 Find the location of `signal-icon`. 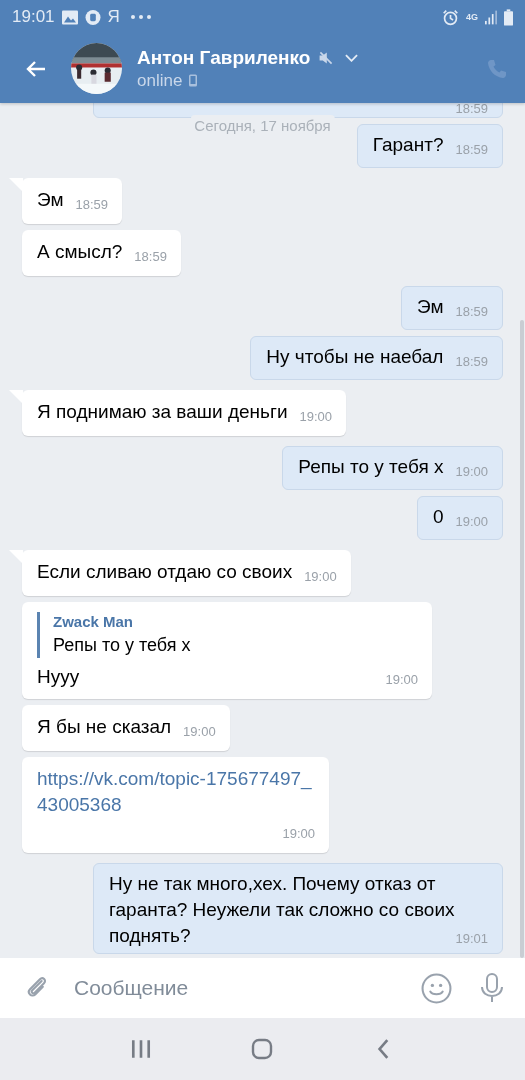

signal-icon is located at coordinates (491, 17).